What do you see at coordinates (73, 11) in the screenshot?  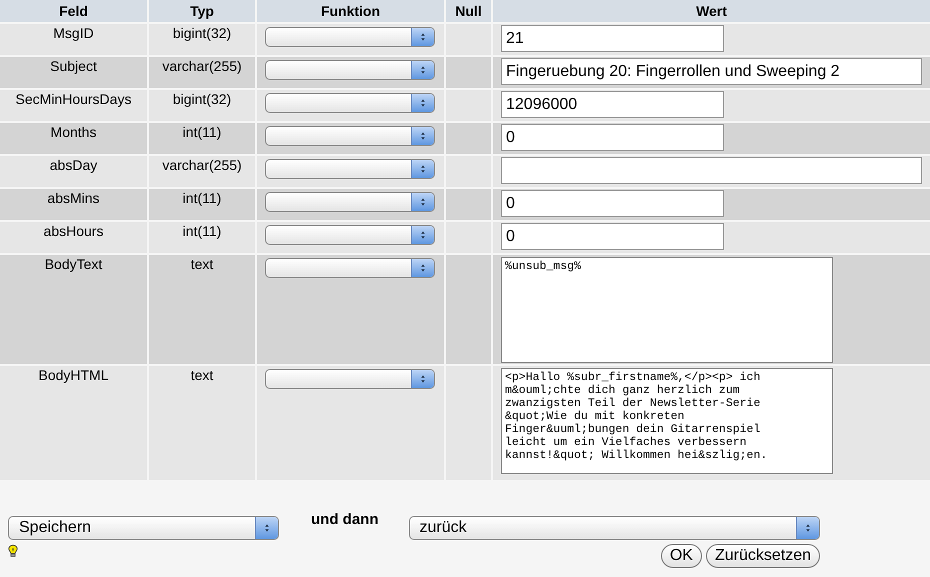 I see `column-header: Feld` at bounding box center [73, 11].